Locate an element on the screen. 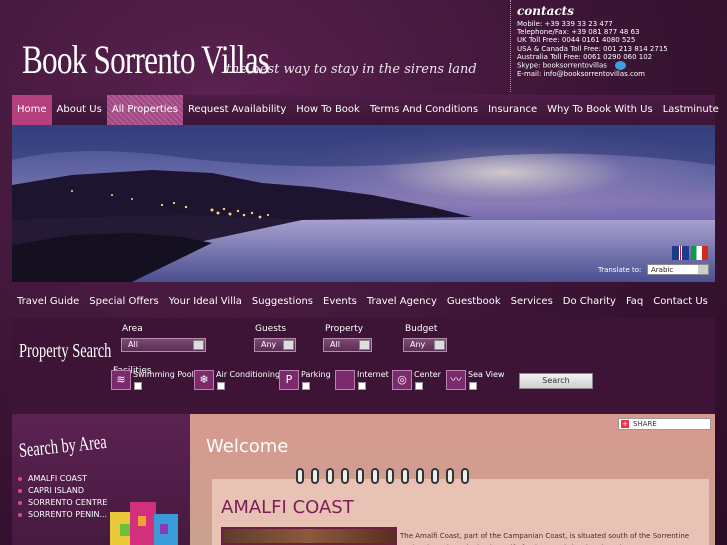 This screenshot has height=545, width=727. facility-sea-view: Sea View is located at coordinates (486, 374).